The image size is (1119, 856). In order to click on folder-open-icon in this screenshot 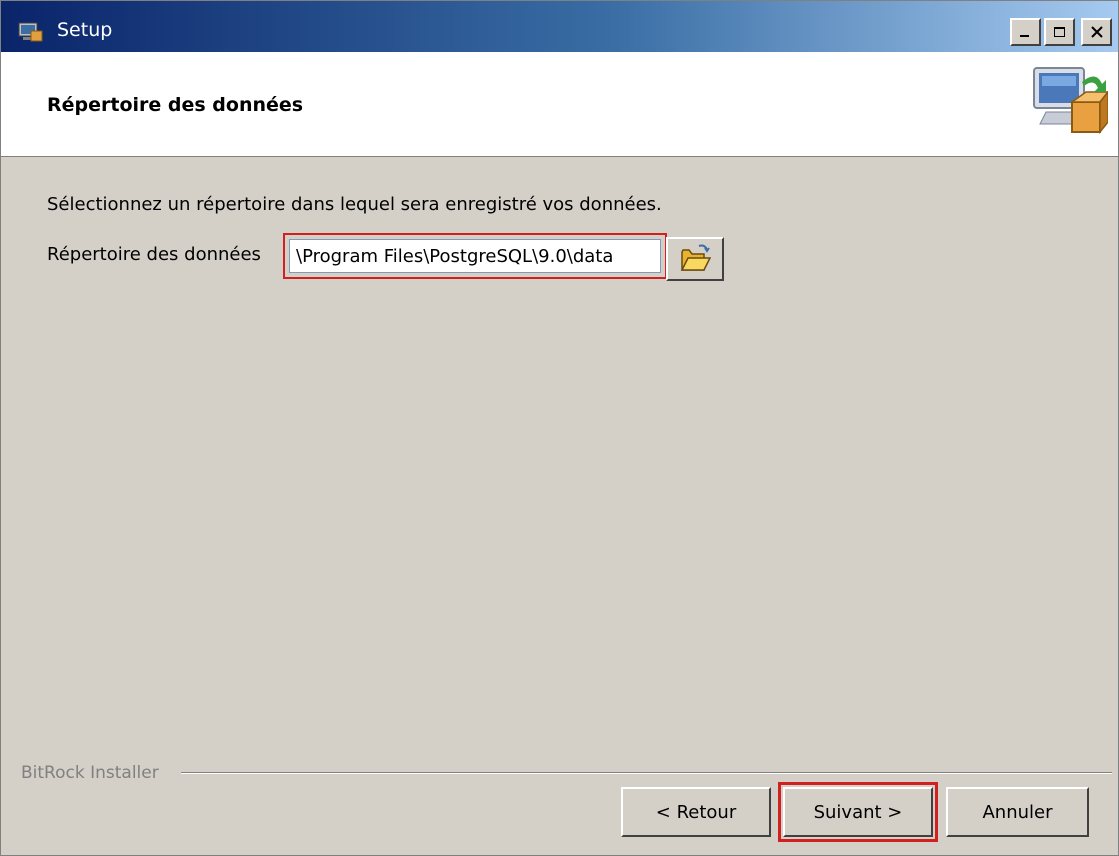, I will do `click(695, 257)`.